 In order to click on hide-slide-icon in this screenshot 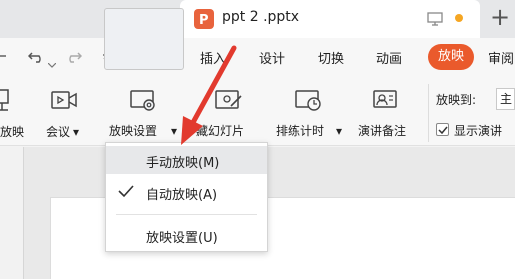, I will do `click(229, 103)`.